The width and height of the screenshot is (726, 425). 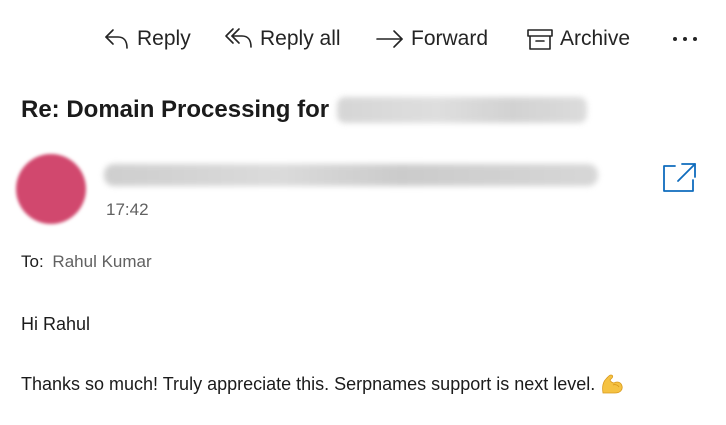 What do you see at coordinates (117, 39) in the screenshot?
I see `reply-icon` at bounding box center [117, 39].